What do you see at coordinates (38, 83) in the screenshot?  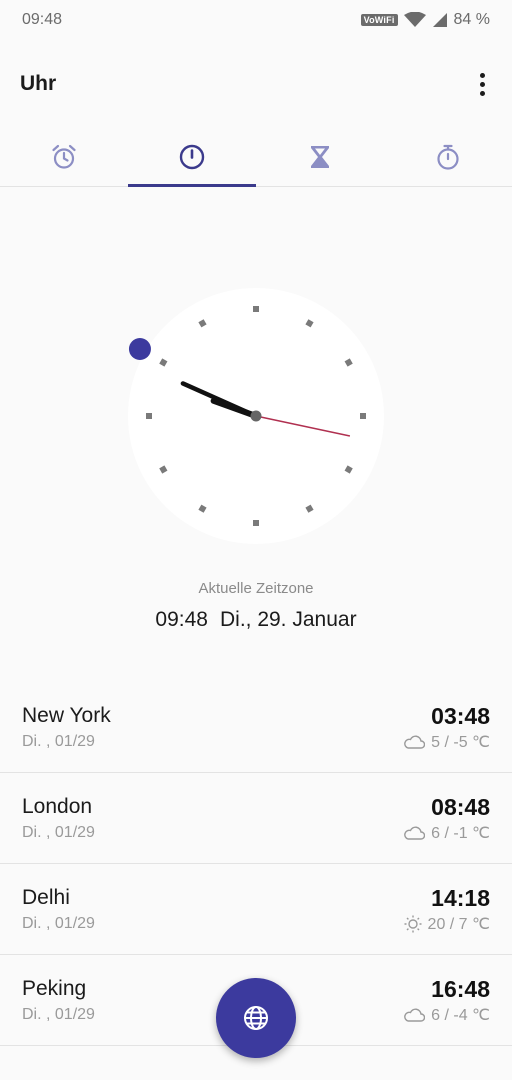 I see `app-title: Uhr` at bounding box center [38, 83].